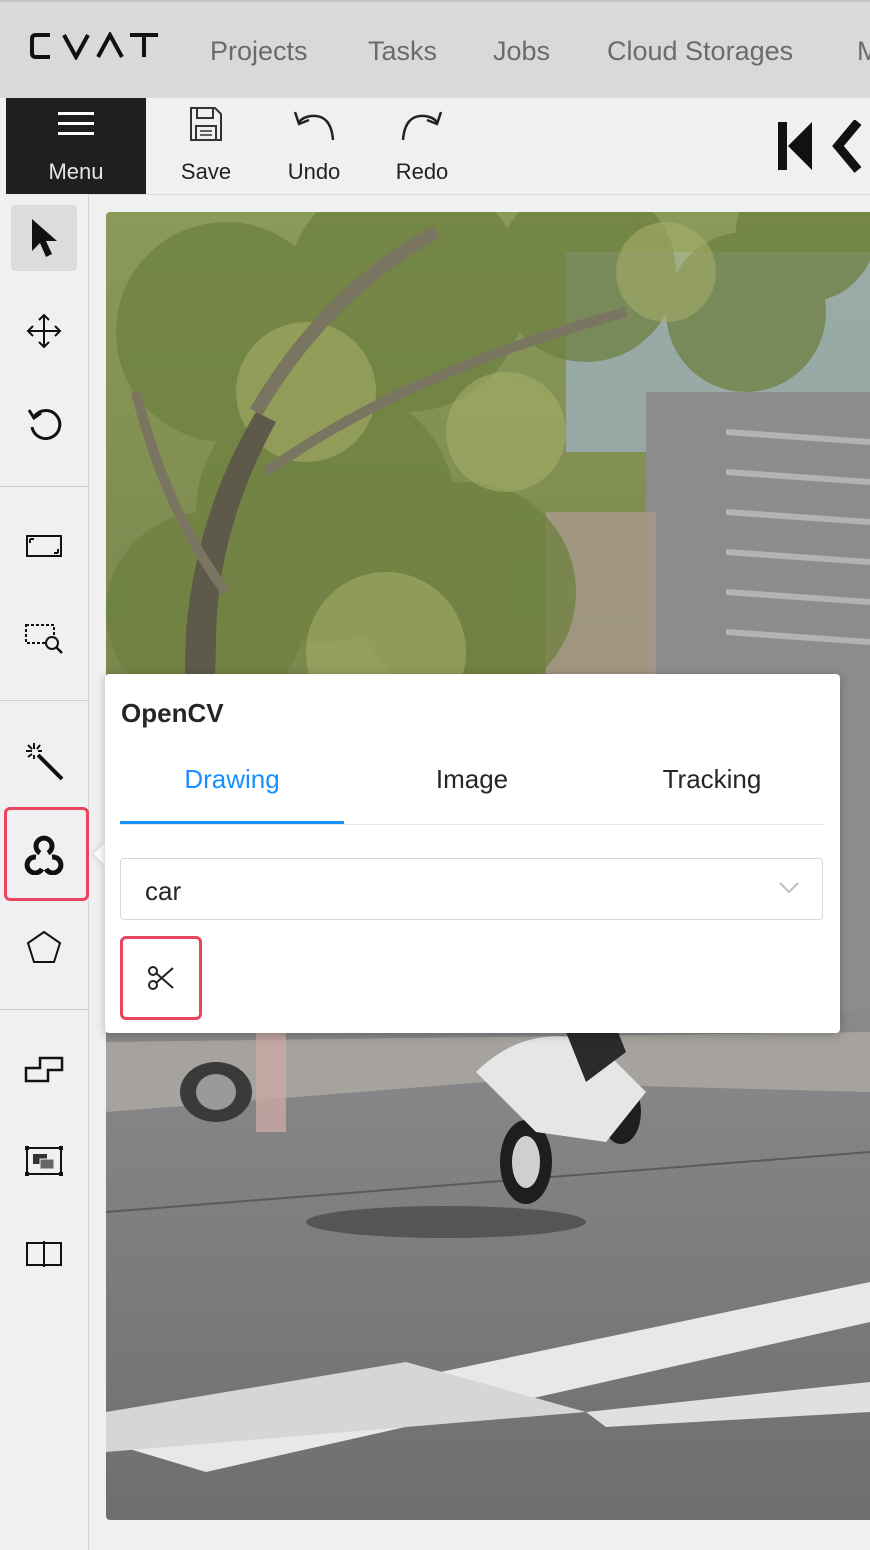 The width and height of the screenshot is (870, 1550). I want to click on group-shapes-icon, so click(44, 1161).